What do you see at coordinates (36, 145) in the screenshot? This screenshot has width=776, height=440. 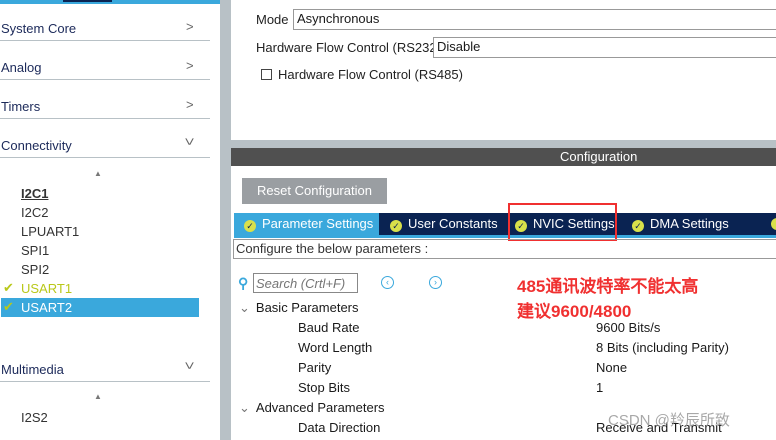 I see `category-label: Connectivity` at bounding box center [36, 145].